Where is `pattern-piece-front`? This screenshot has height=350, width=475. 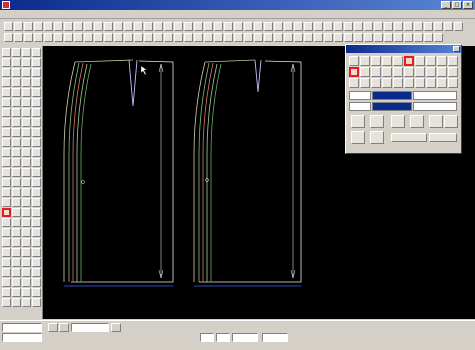 pattern-piece-front is located at coordinates (247, 173).